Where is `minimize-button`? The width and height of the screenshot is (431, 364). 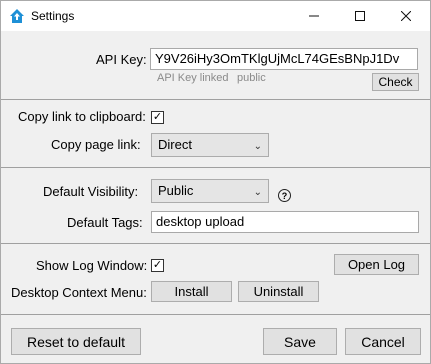 minimize-button is located at coordinates (314, 16).